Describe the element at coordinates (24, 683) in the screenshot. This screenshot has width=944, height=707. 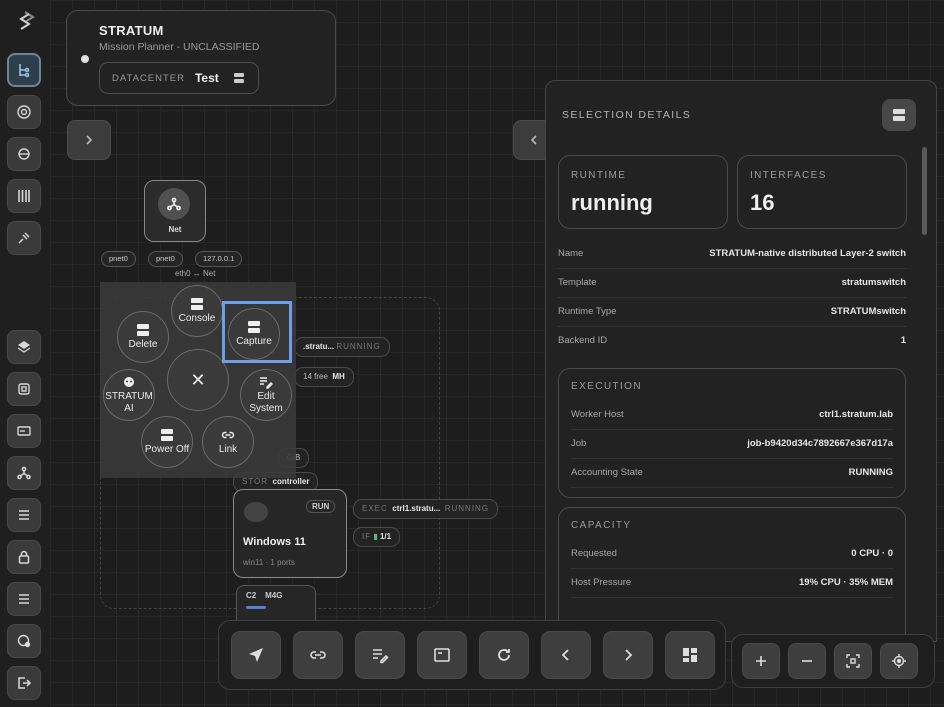
I see `logout-icon` at that location.